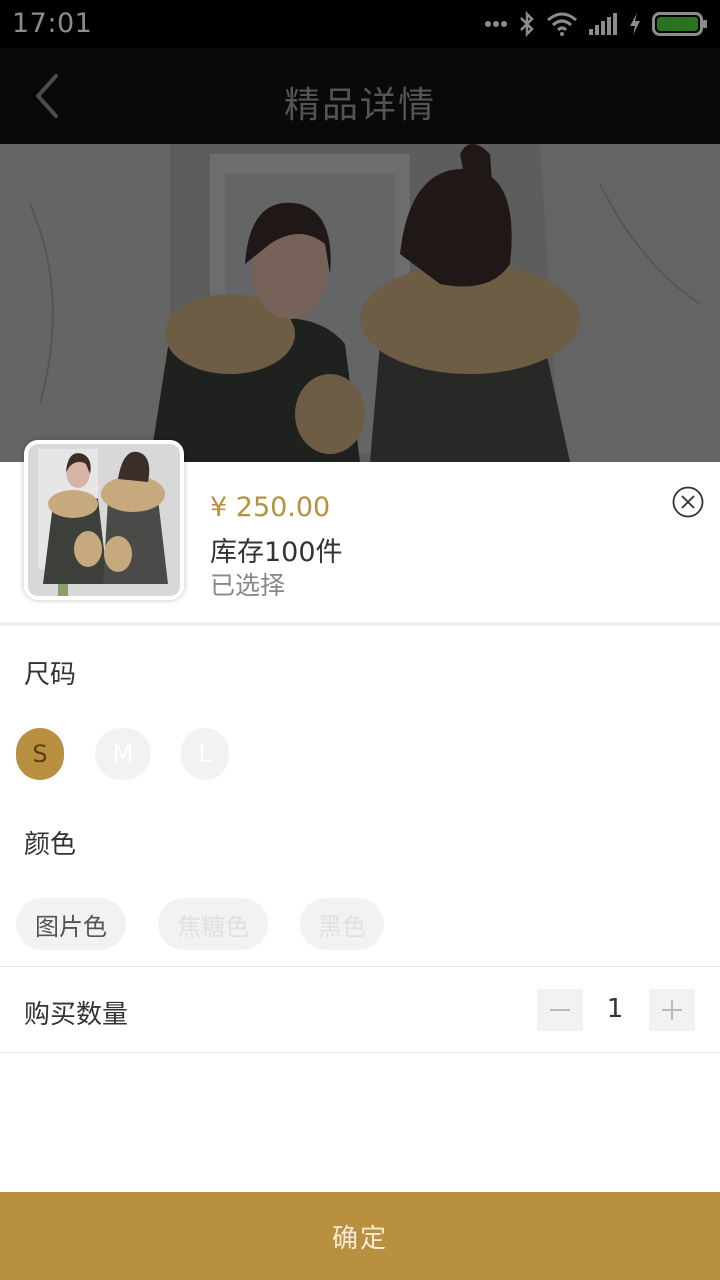 This screenshot has width=720, height=1280. I want to click on status-bar: 17:01, so click(360, 24).